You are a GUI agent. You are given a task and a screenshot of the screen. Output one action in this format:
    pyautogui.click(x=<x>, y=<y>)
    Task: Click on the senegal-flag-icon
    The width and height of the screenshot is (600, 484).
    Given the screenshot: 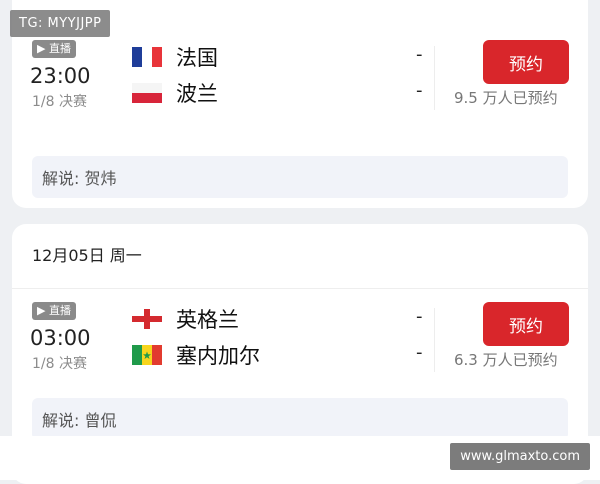 What is the action you would take?
    pyautogui.click(x=147, y=355)
    